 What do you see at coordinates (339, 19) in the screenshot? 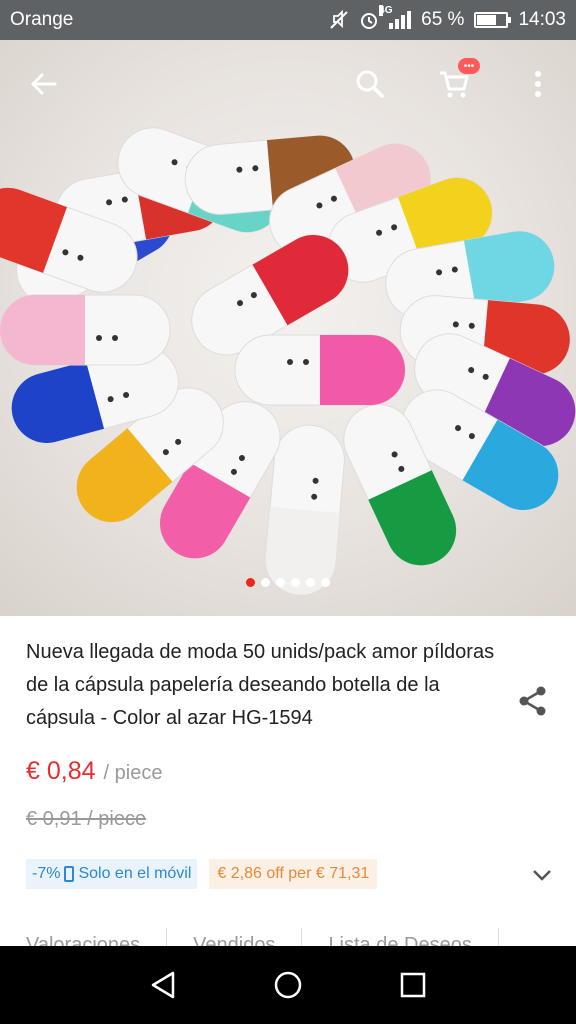
I see `mute-icon` at bounding box center [339, 19].